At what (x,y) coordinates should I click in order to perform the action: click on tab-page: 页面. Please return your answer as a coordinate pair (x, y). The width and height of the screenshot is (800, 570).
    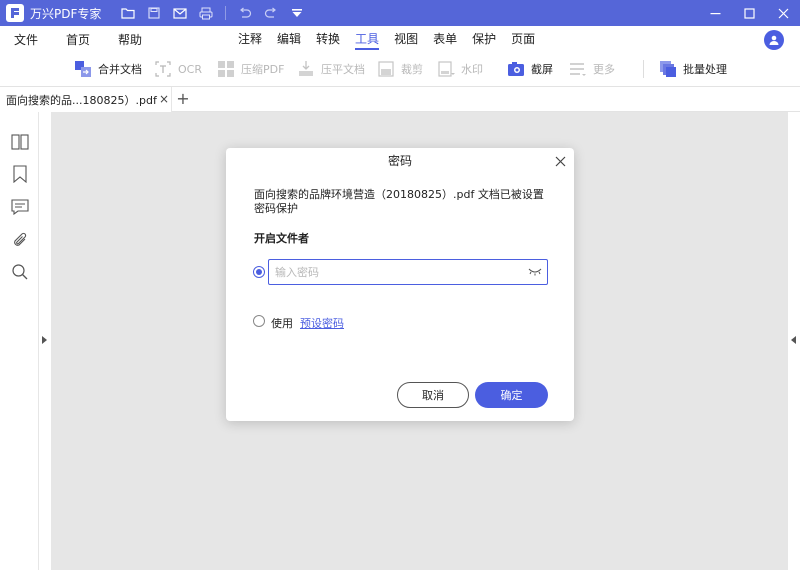
    Looking at the image, I should click on (523, 39).